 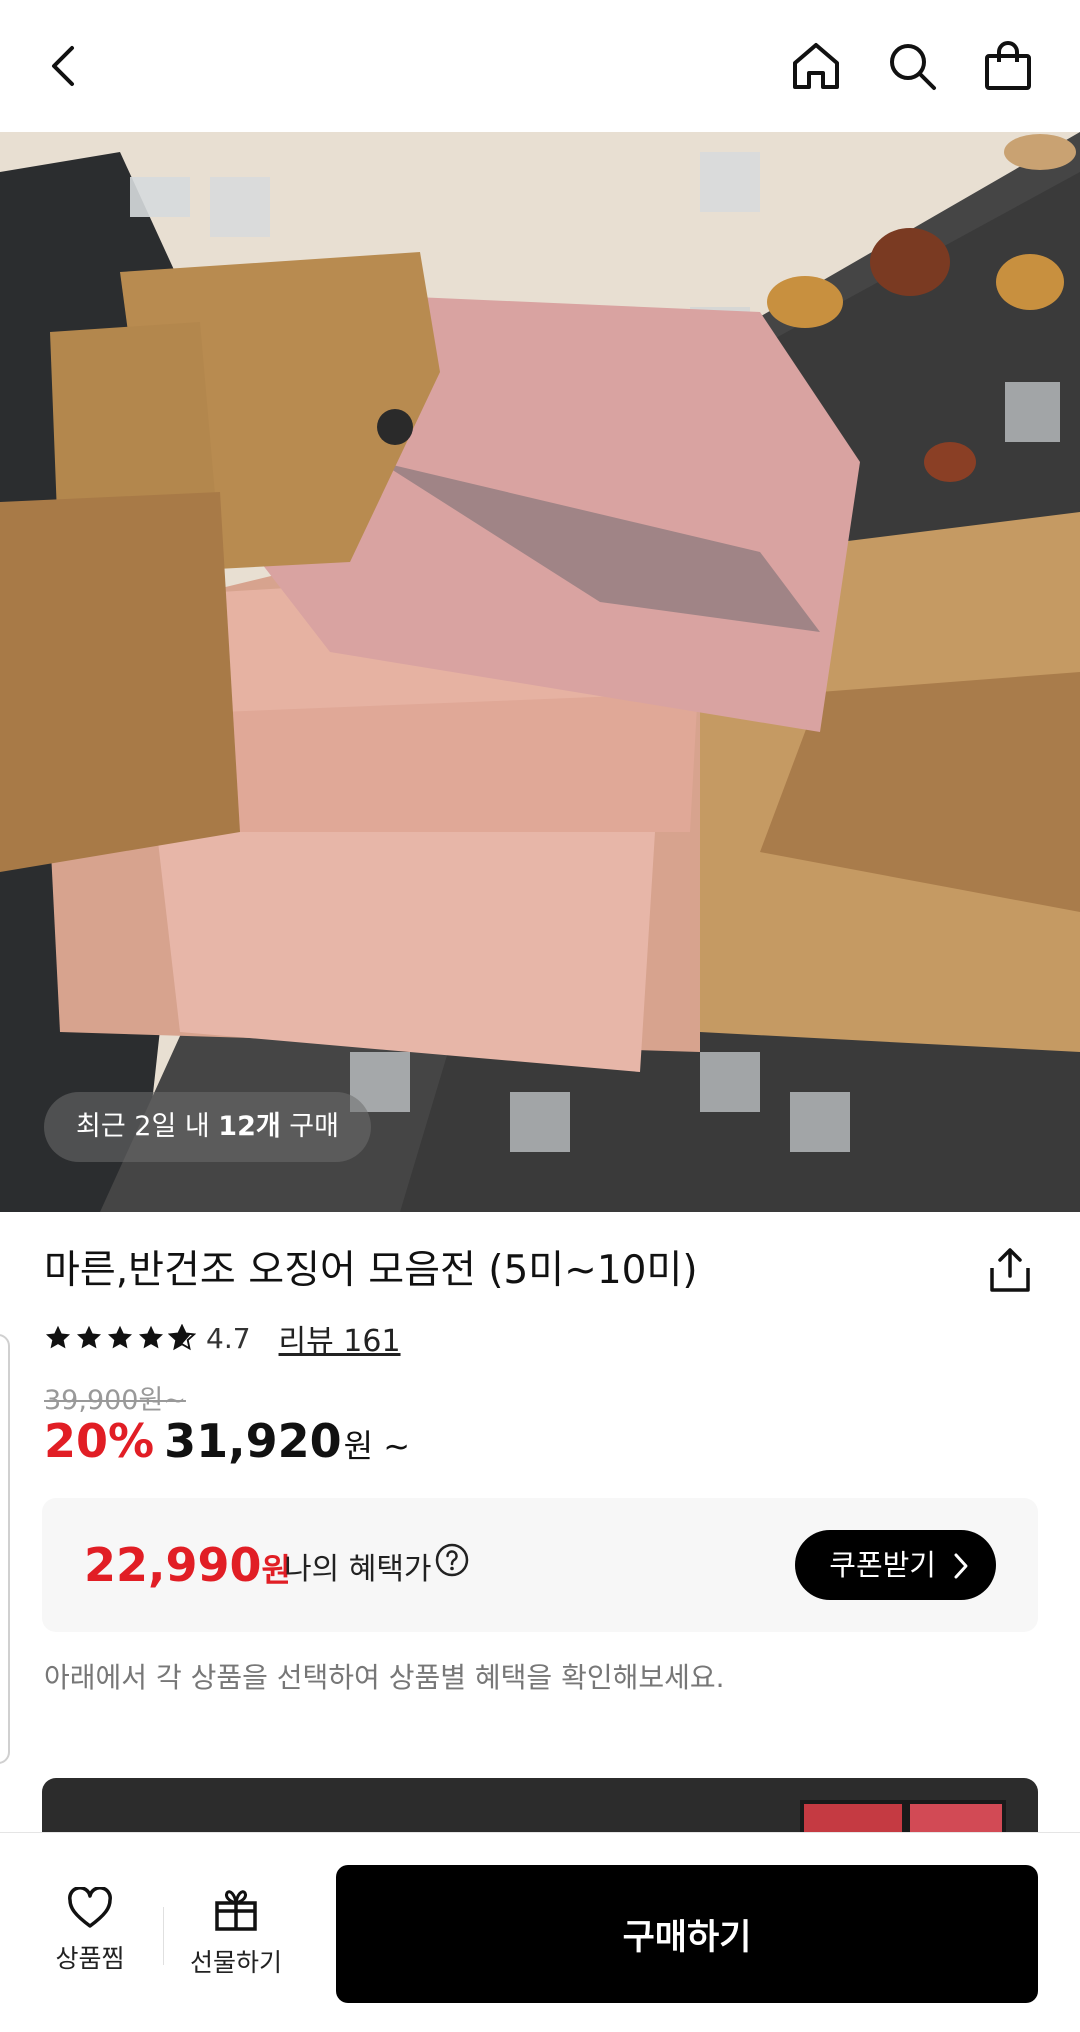 I want to click on search-icon, so click(x=913, y=67).